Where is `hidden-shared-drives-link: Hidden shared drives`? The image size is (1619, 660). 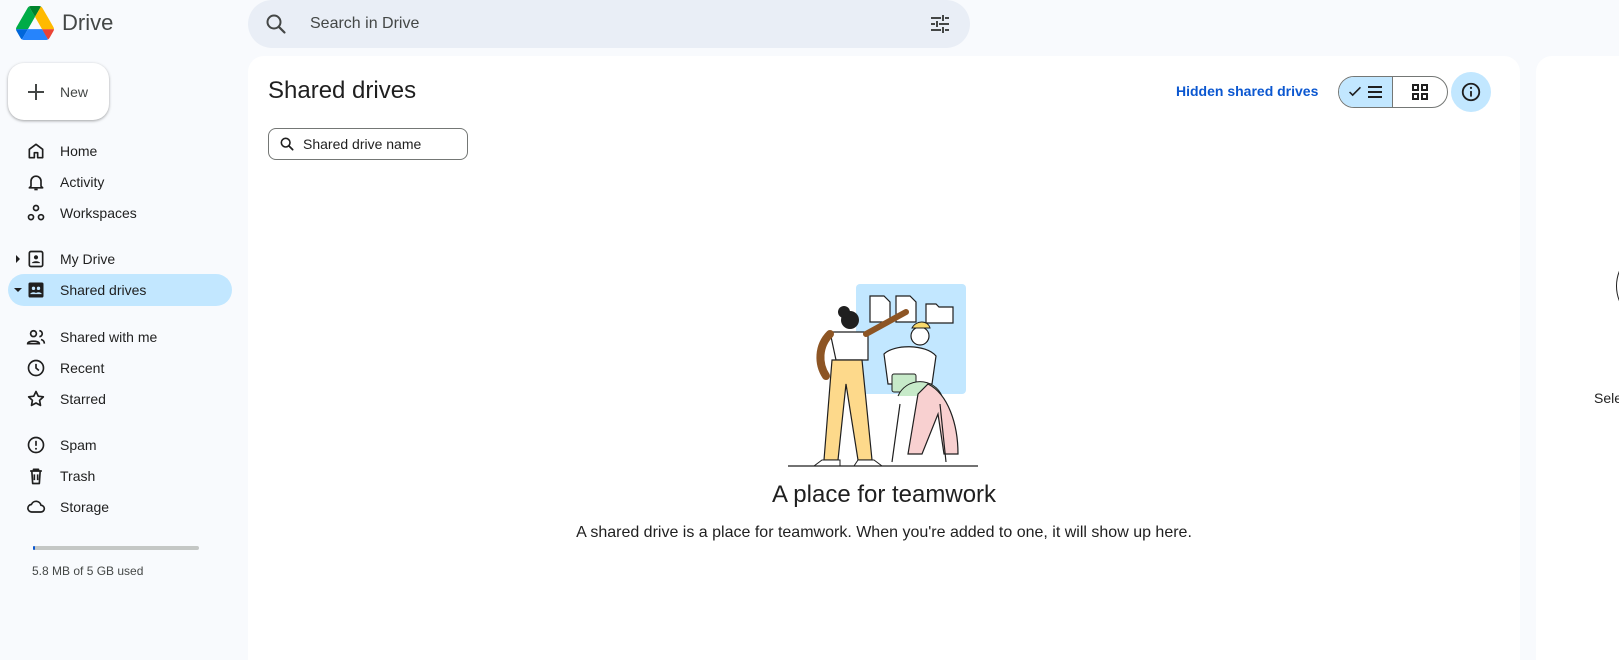 hidden-shared-drives-link: Hidden shared drives is located at coordinates (1247, 91).